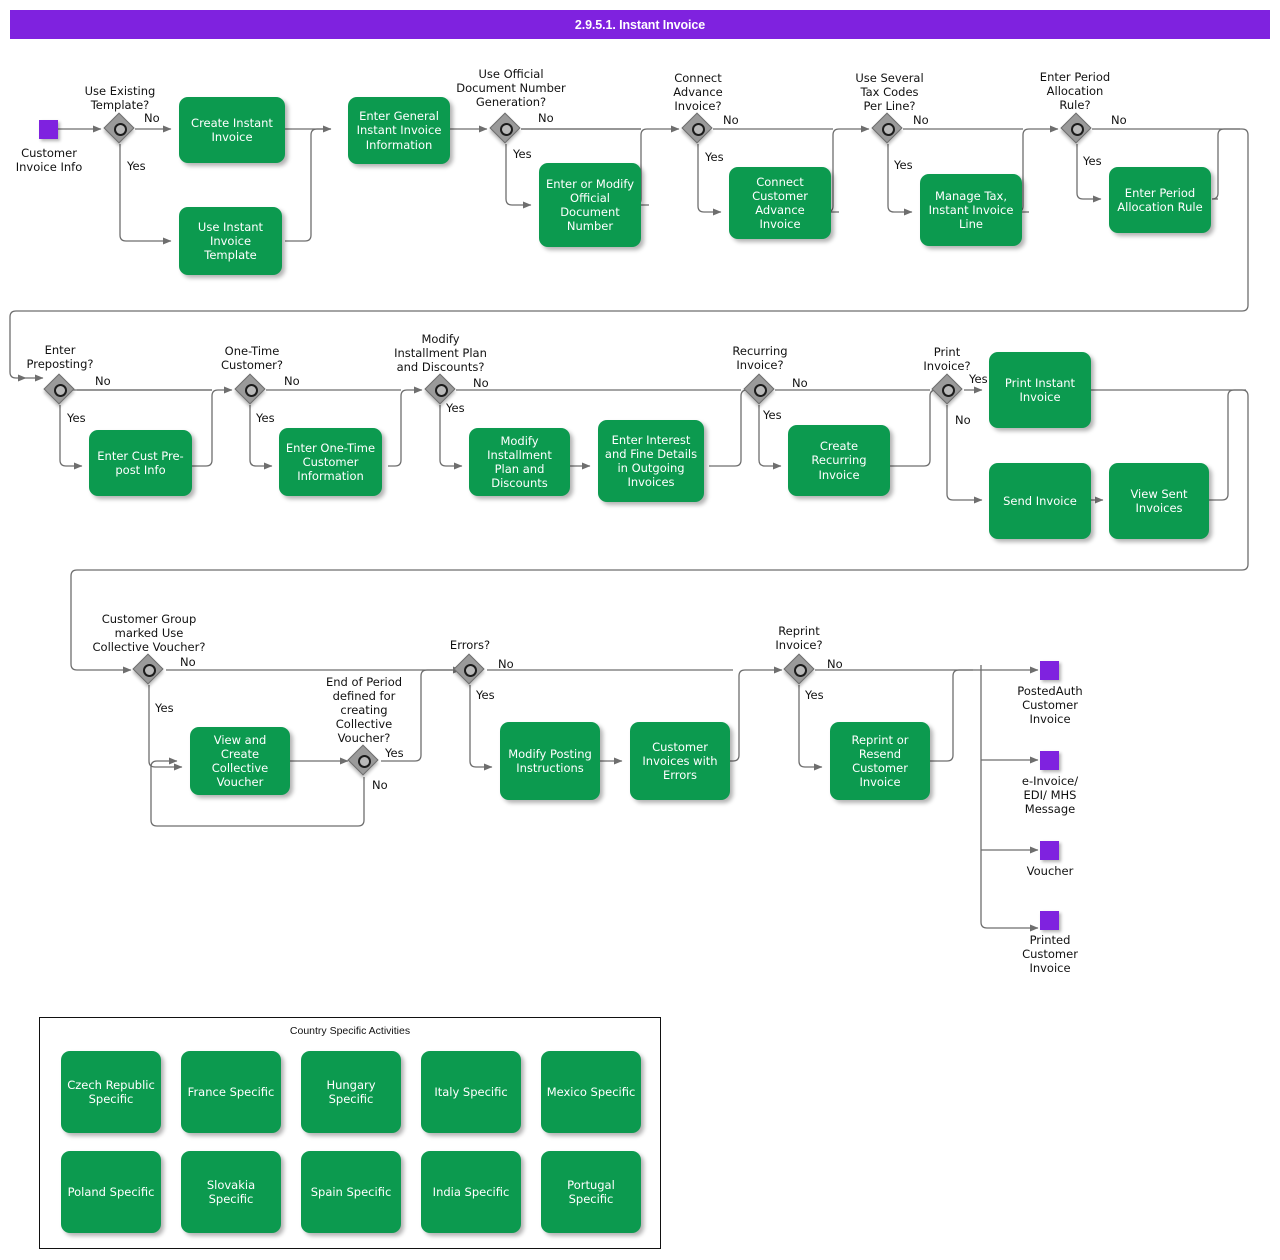 The image size is (1280, 1260). What do you see at coordinates (799, 638) in the screenshot?
I see `gateway-reprint-invoice-label: Reprint Invoice?` at bounding box center [799, 638].